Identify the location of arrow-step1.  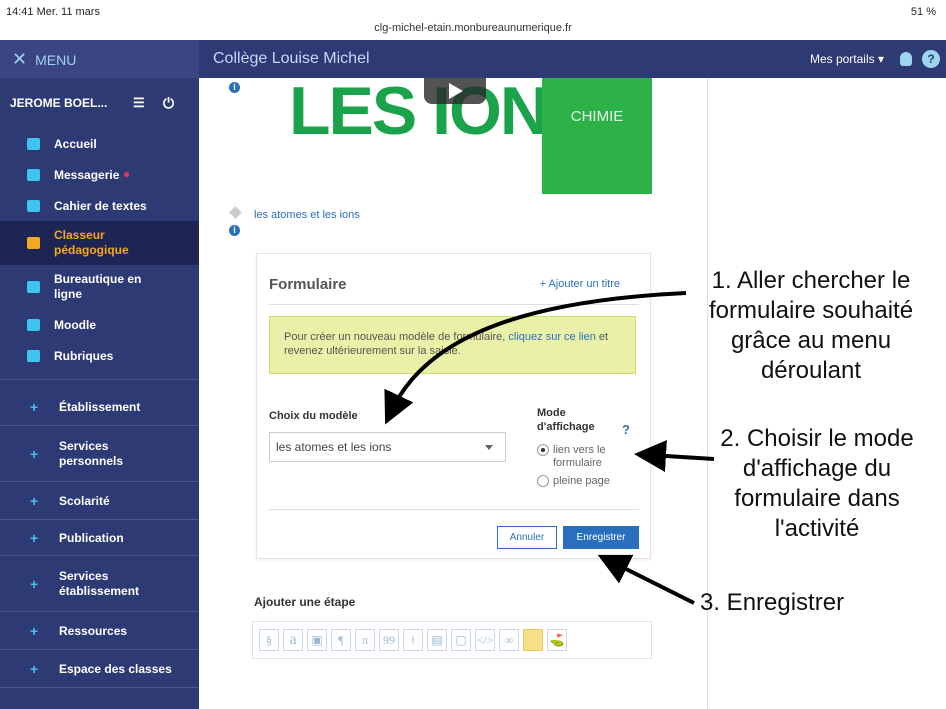
(535, 358).